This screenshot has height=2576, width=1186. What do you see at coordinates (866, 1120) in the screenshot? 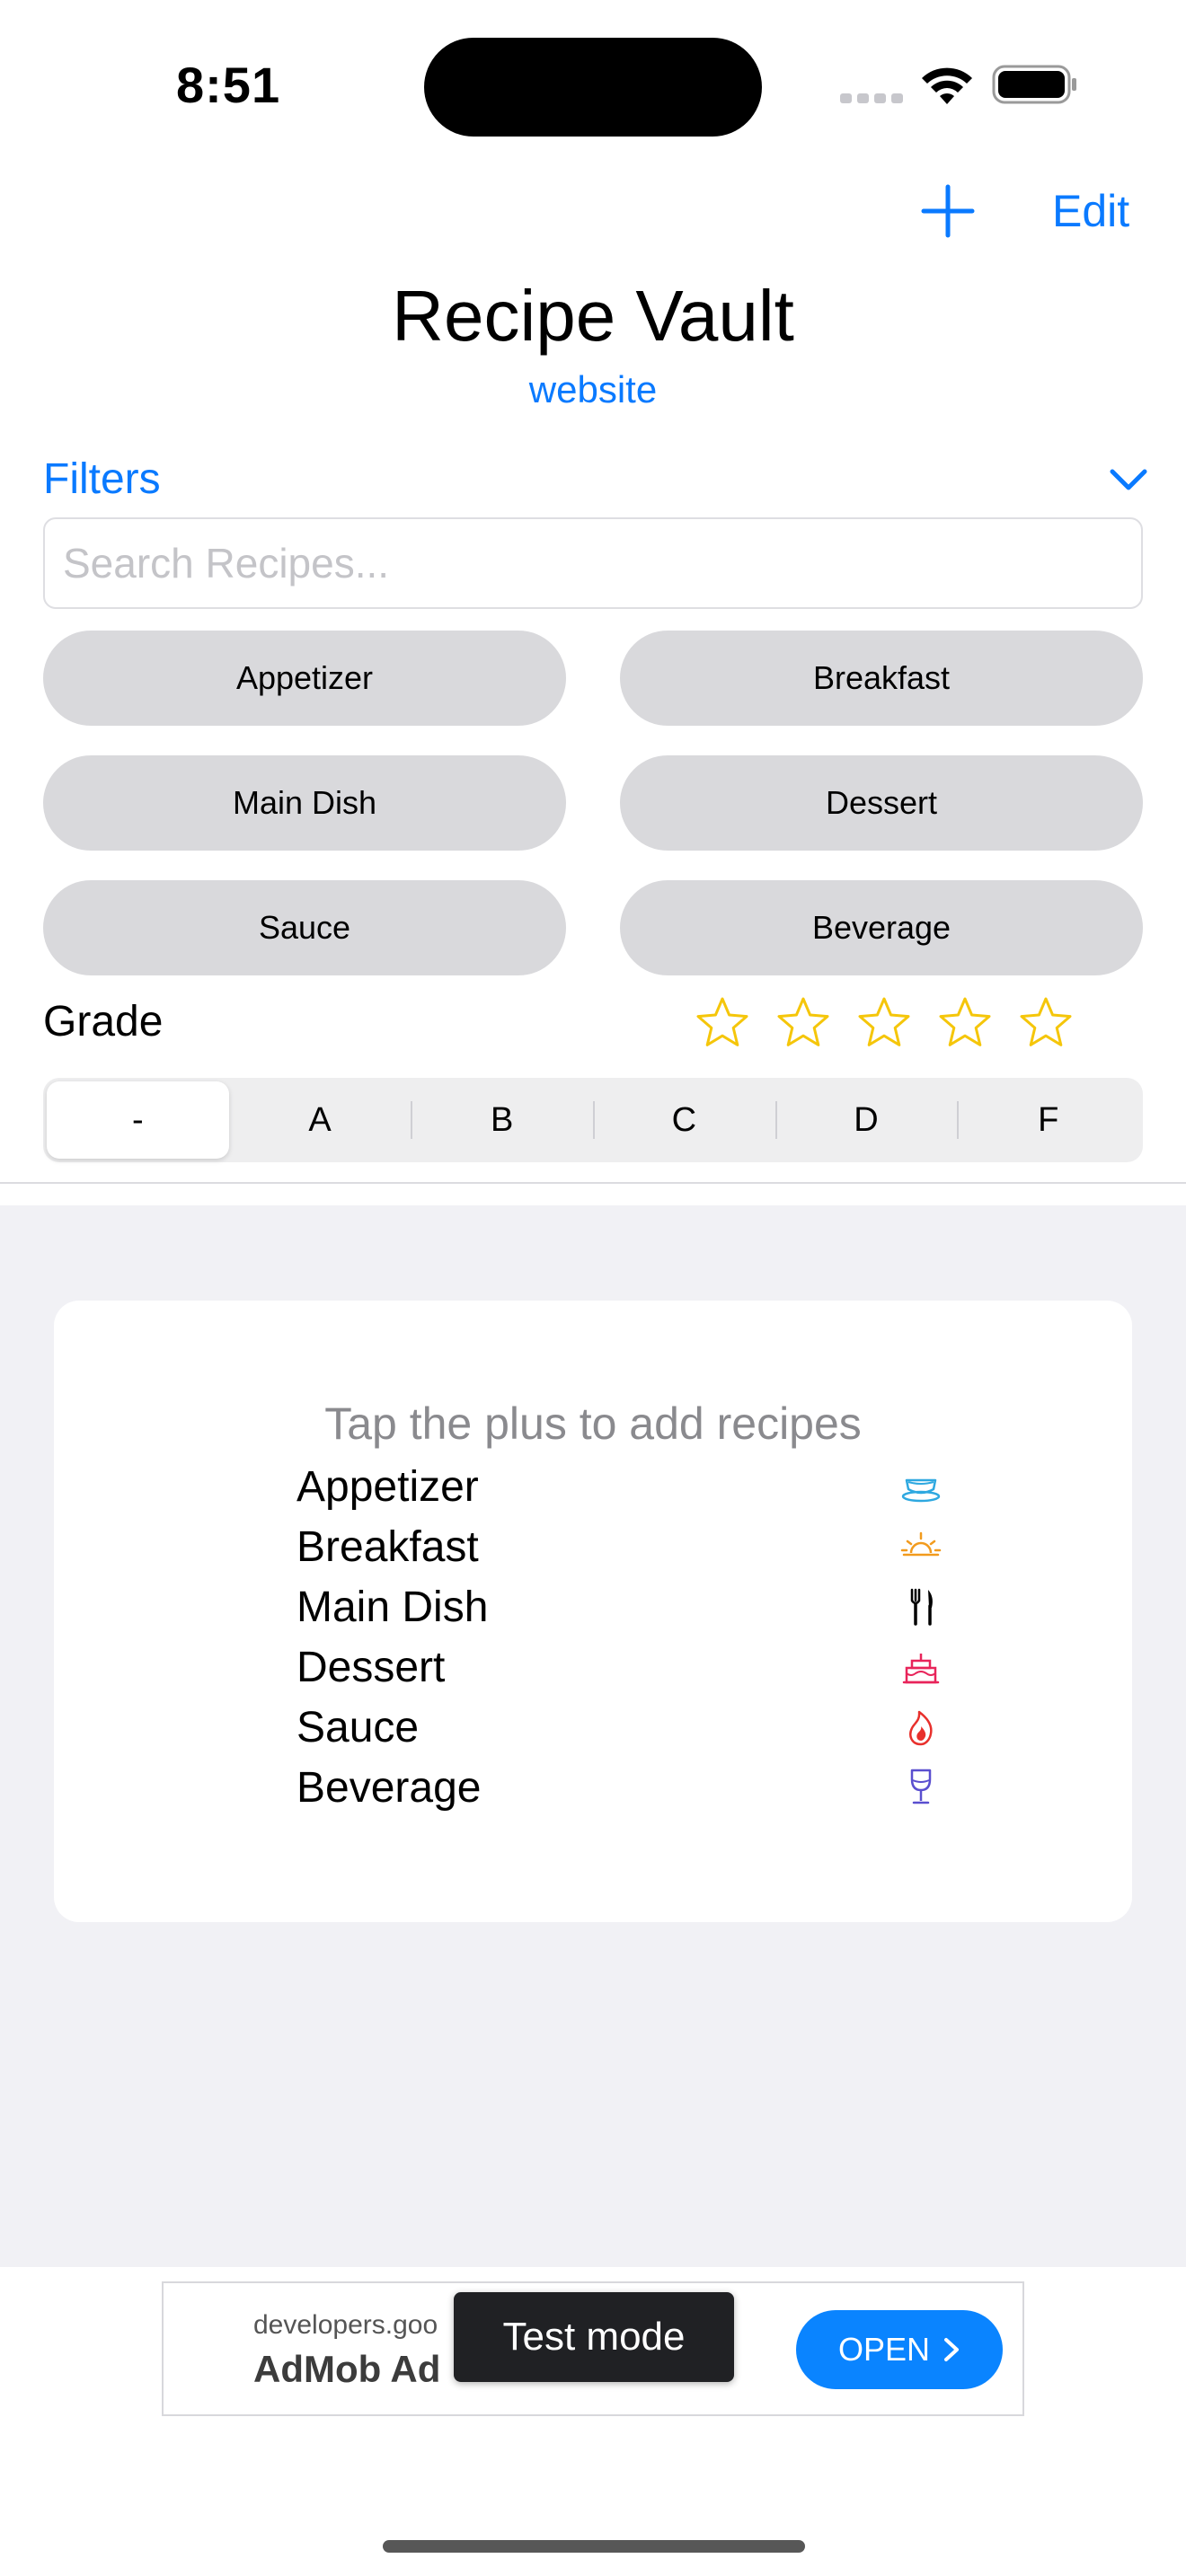
I see `grade-segment-d: D` at bounding box center [866, 1120].